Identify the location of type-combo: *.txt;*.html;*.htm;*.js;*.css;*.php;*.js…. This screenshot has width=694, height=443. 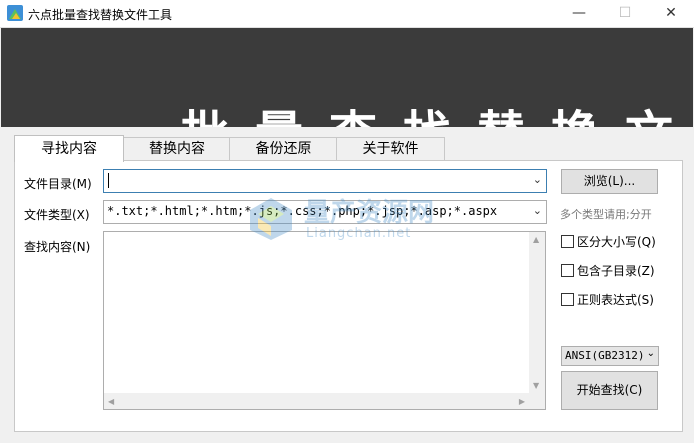
(325, 212).